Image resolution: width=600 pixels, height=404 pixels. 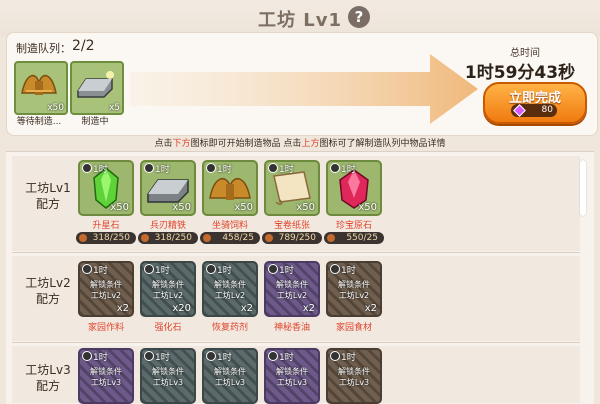 I want to click on recipe-row-title: 工坊Lv1 配方, so click(x=48, y=196).